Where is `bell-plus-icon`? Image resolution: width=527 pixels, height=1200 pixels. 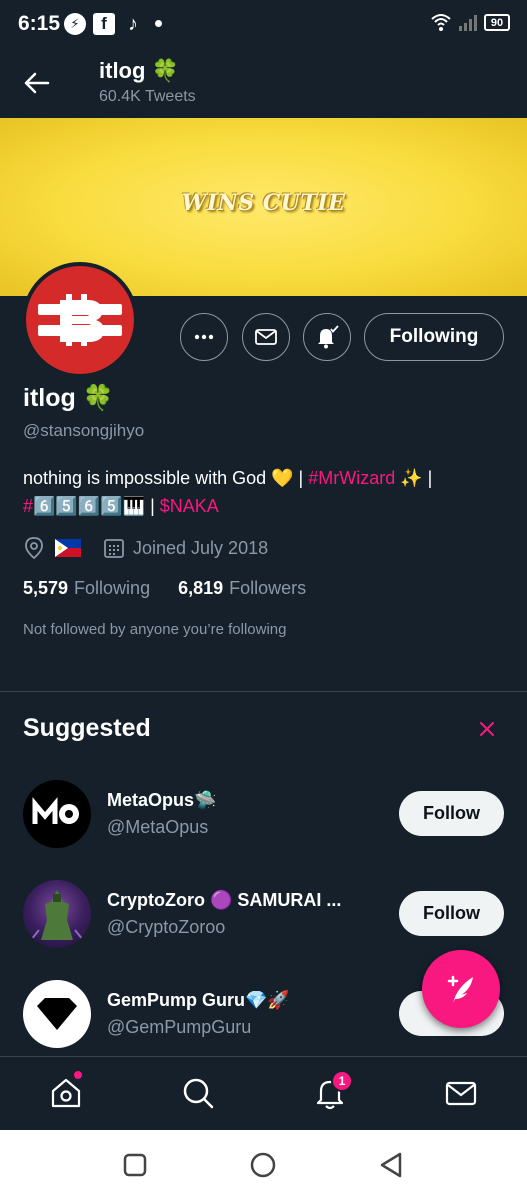
bell-plus-icon is located at coordinates (328, 337).